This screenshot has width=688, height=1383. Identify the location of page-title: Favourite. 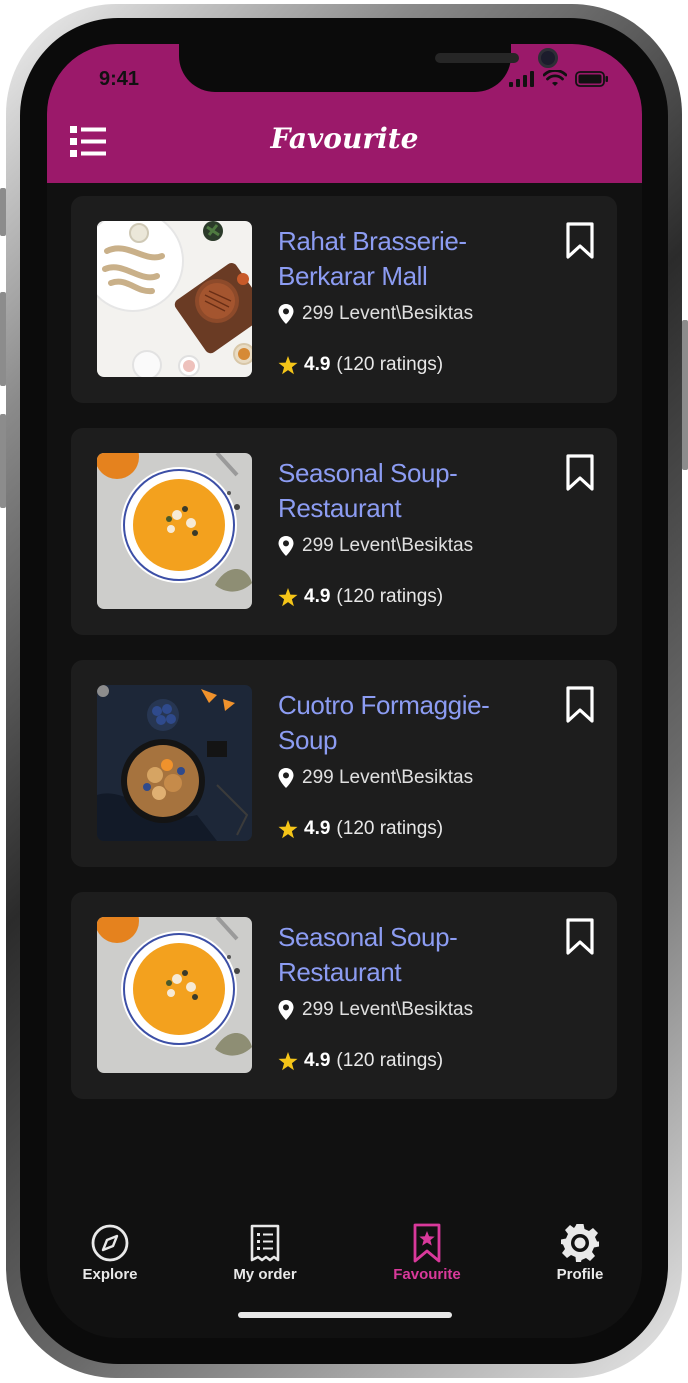
(344, 138).